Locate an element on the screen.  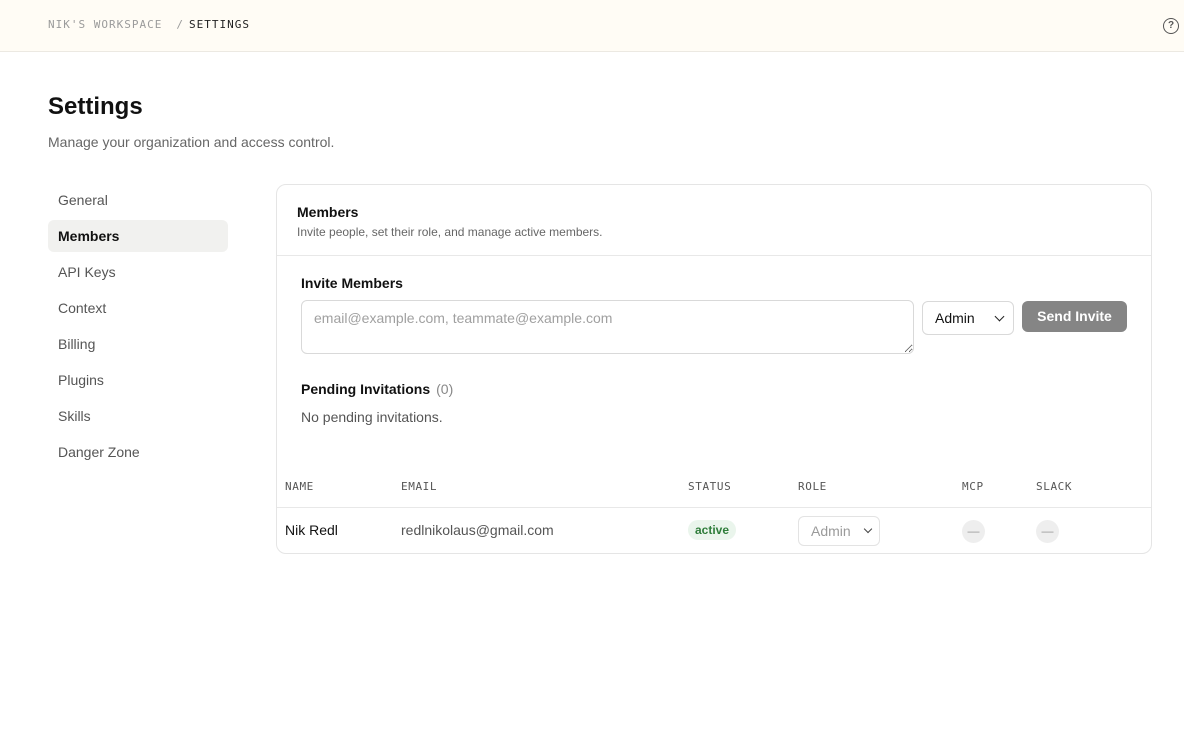
pending-invitations-count: (0) is located at coordinates (445, 389).